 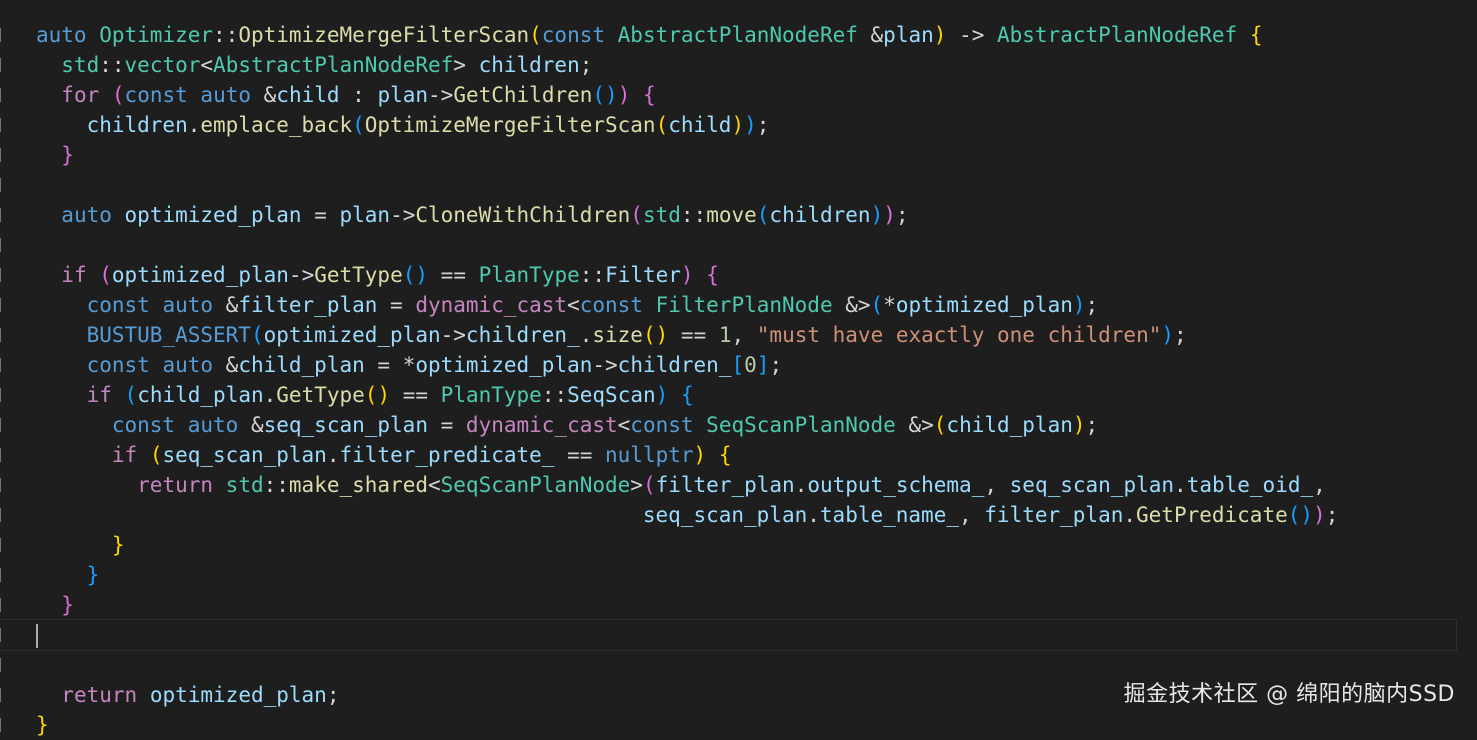 I want to click on code-token: SeqScanPlanNode, so click(x=535, y=485).